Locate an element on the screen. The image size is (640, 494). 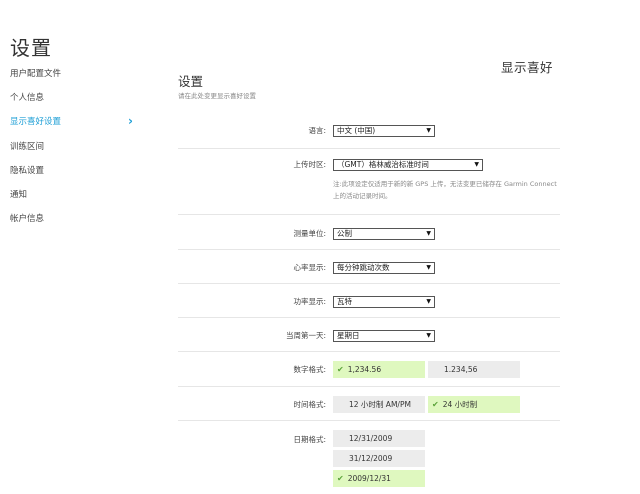
language-select: 中文 (中国) ▼ is located at coordinates (384, 131).